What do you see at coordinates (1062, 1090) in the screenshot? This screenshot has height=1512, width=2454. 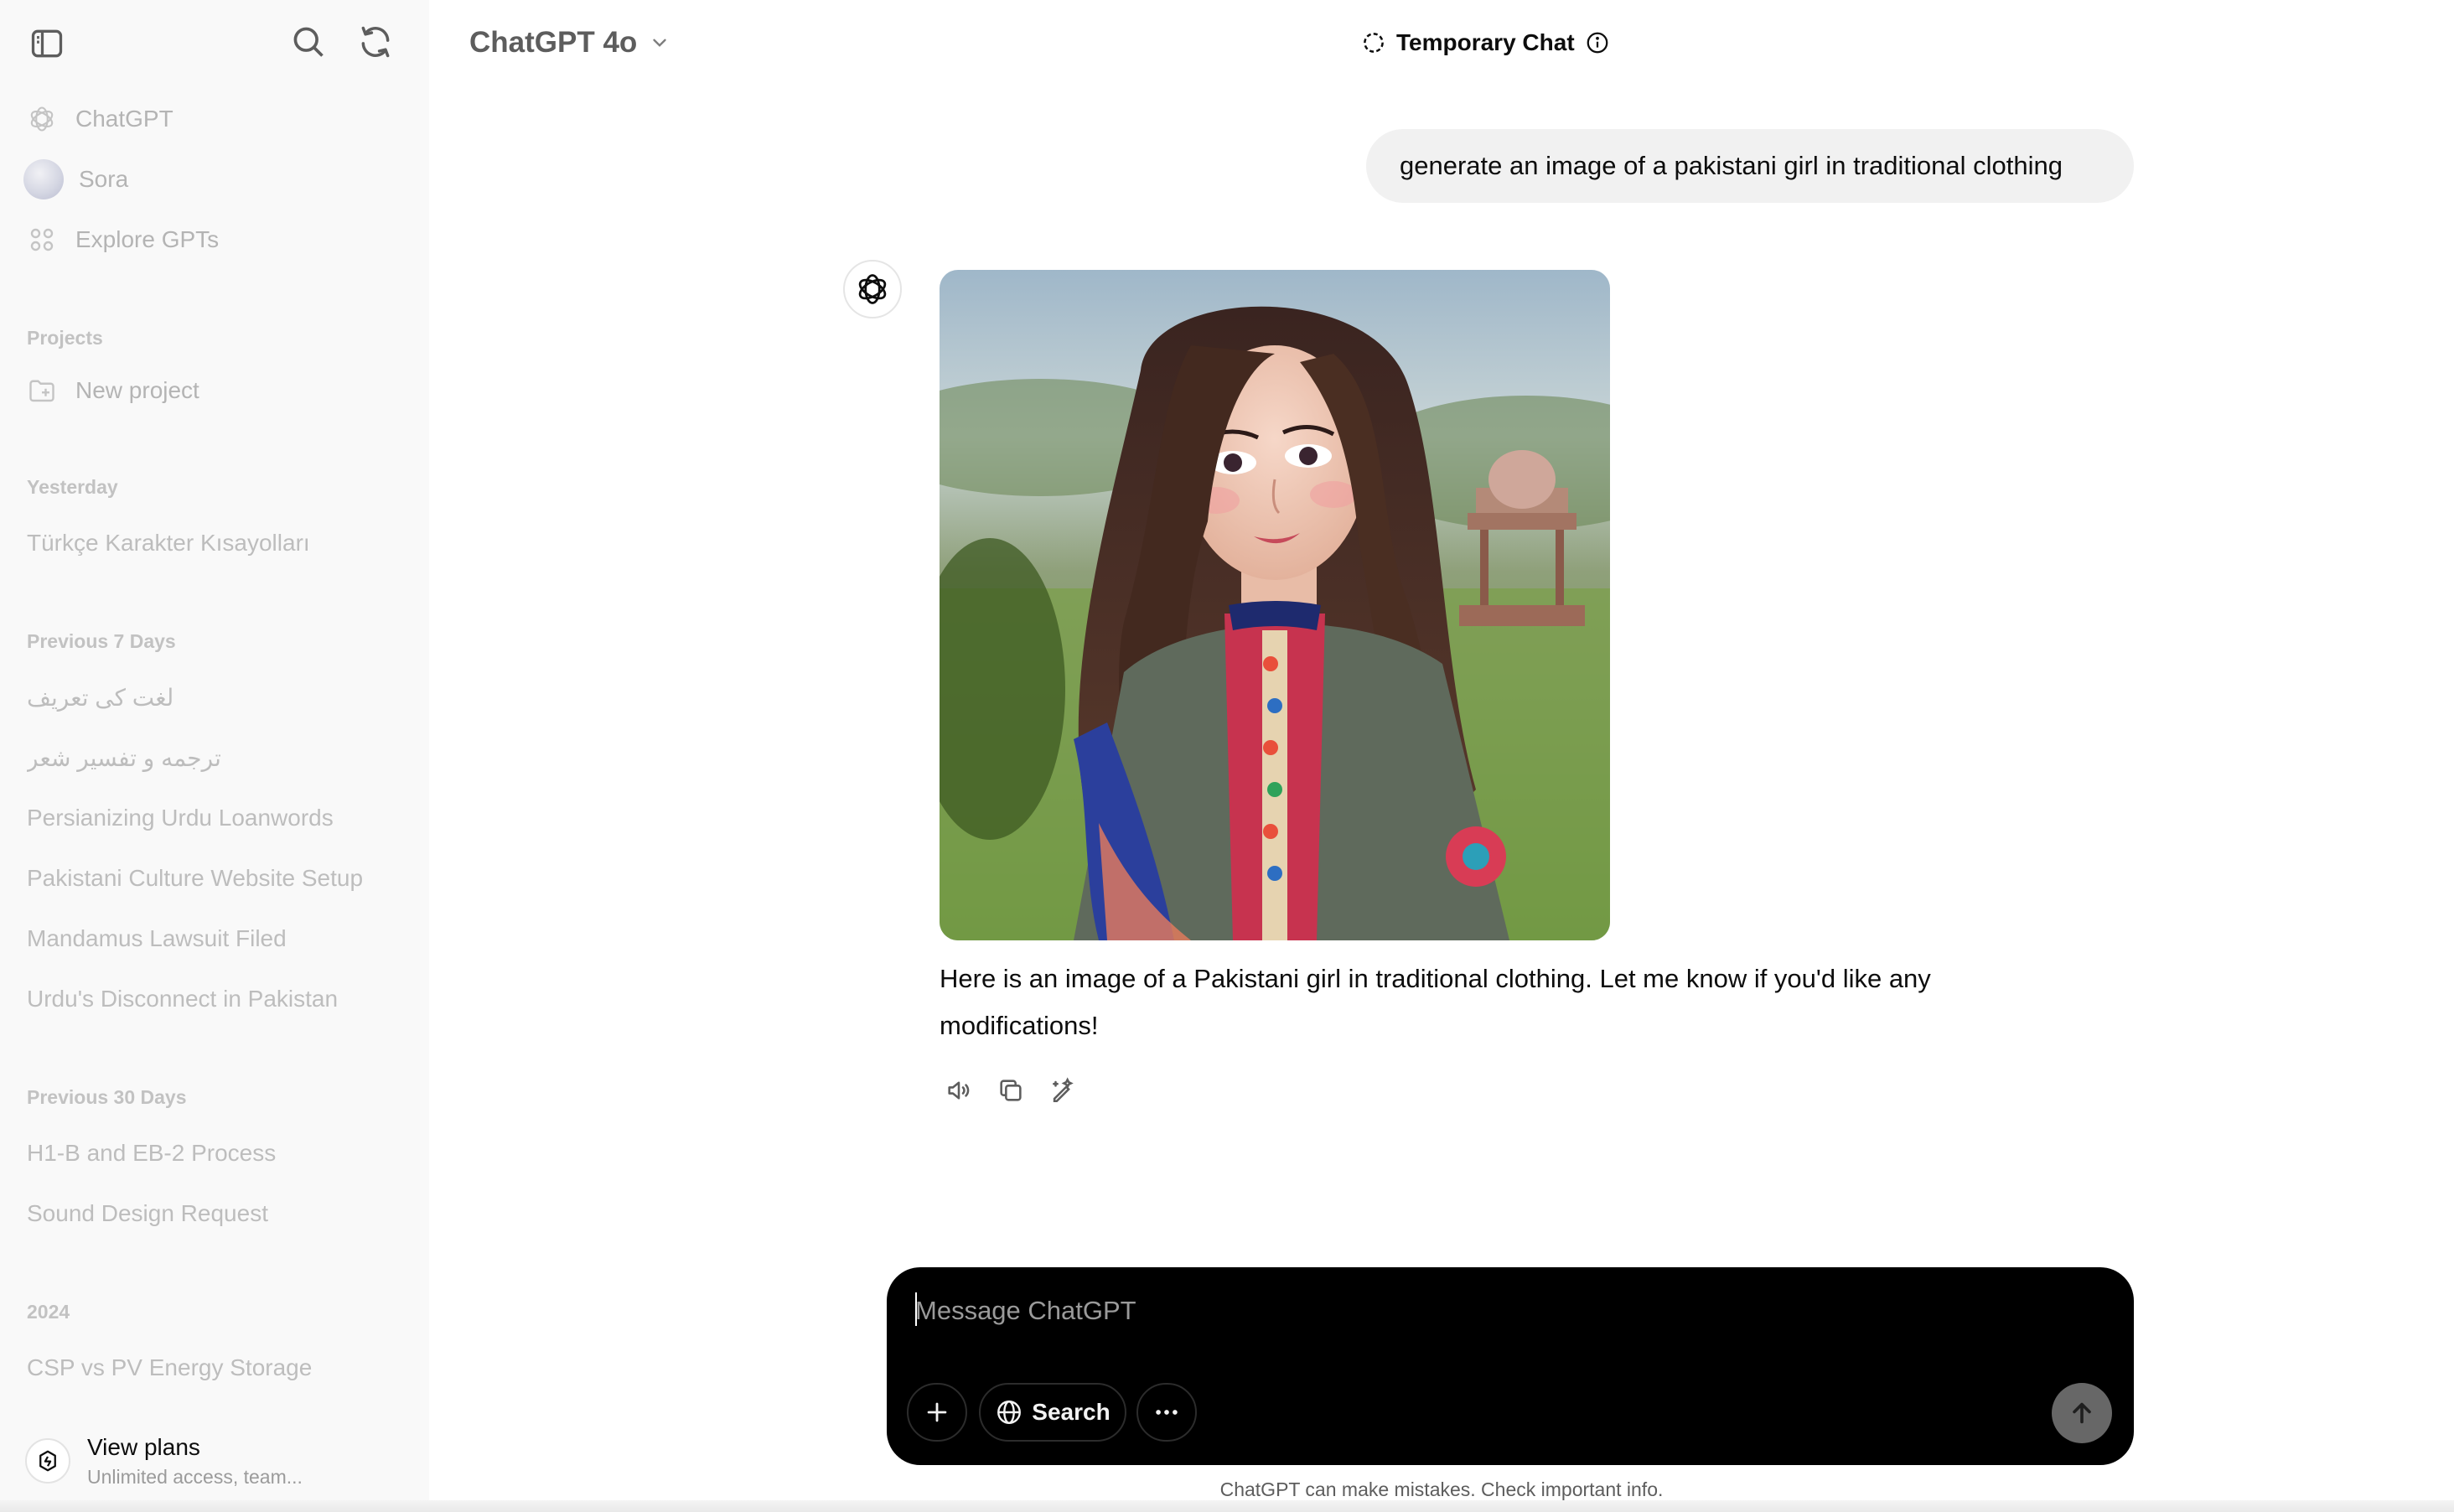 I see `edit-image-icon` at bounding box center [1062, 1090].